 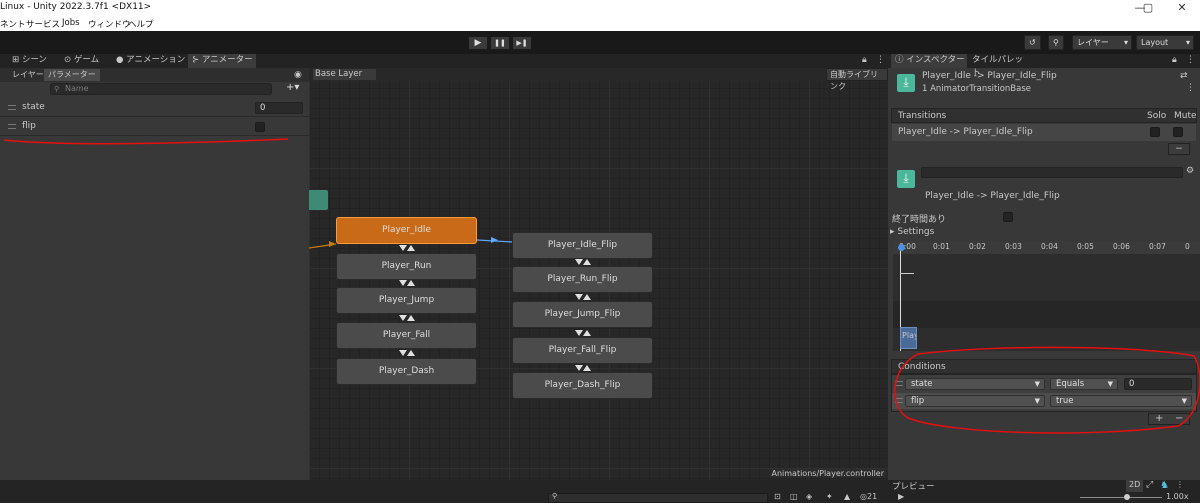 What do you see at coordinates (279, 108) in the screenshot?
I see `parameter-value-input: 0` at bounding box center [279, 108].